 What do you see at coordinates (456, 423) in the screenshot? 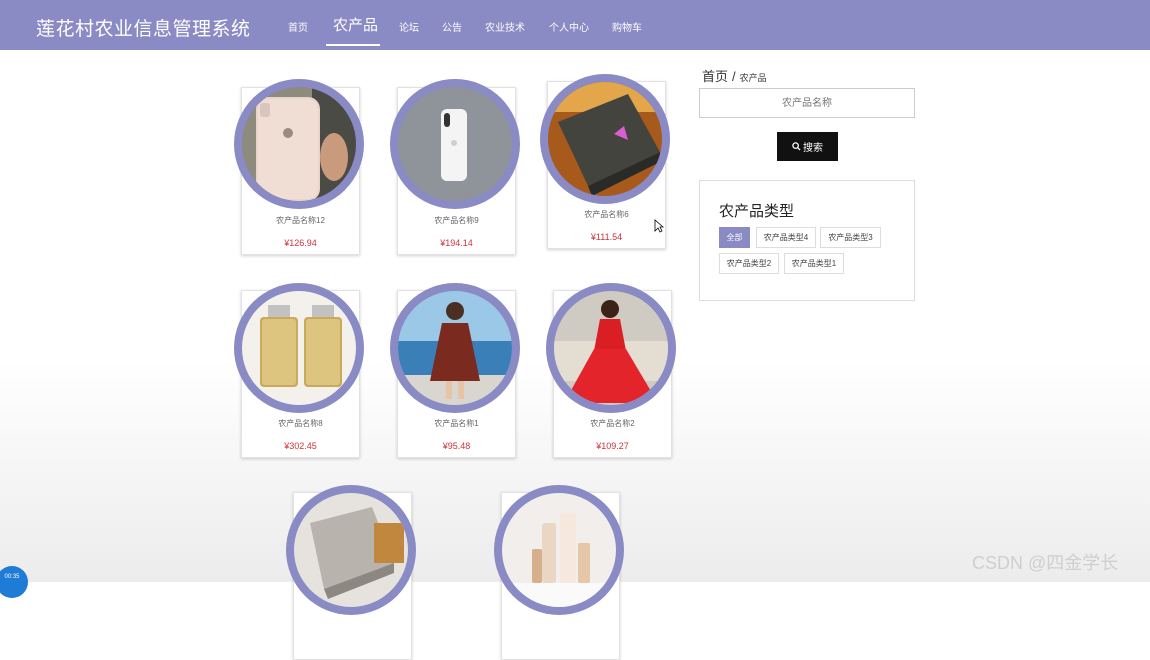
I see `product-name: 农产品名称1` at bounding box center [456, 423].